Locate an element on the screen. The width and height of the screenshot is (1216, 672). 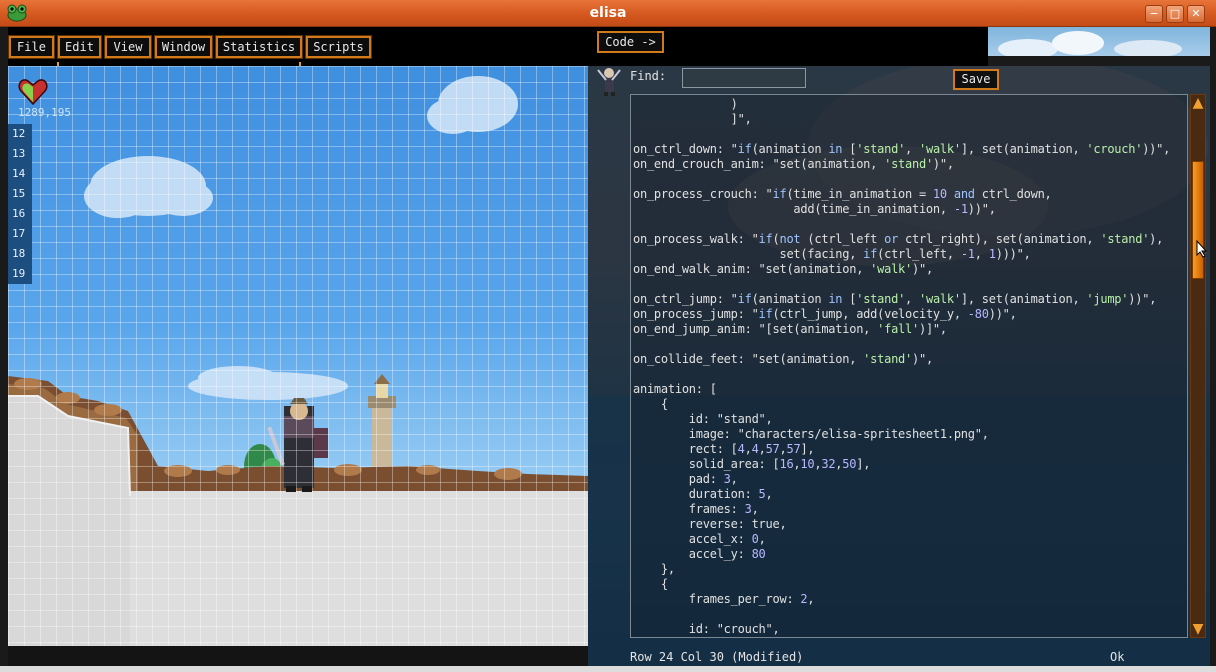
find-label: Find: is located at coordinates (648, 76).